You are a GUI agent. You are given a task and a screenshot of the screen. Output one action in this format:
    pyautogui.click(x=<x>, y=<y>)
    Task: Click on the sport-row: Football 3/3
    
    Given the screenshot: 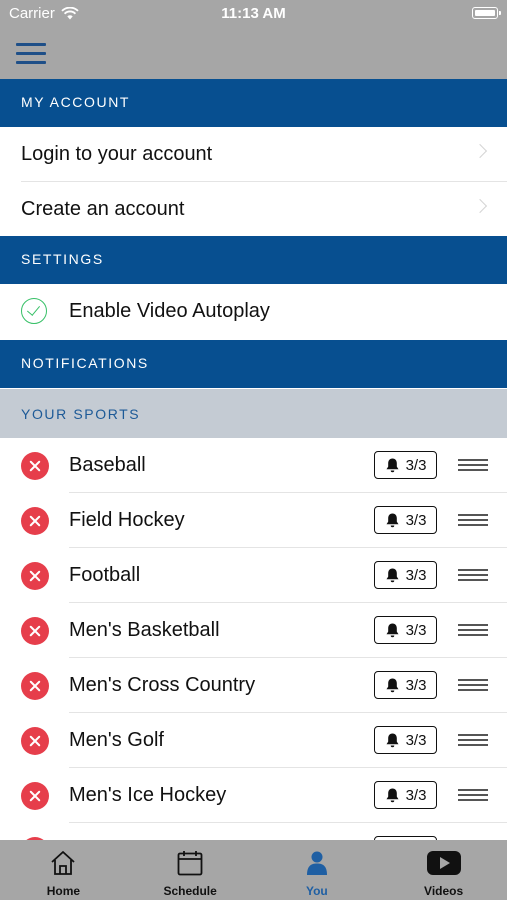 What is the action you would take?
    pyautogui.click(x=253, y=575)
    